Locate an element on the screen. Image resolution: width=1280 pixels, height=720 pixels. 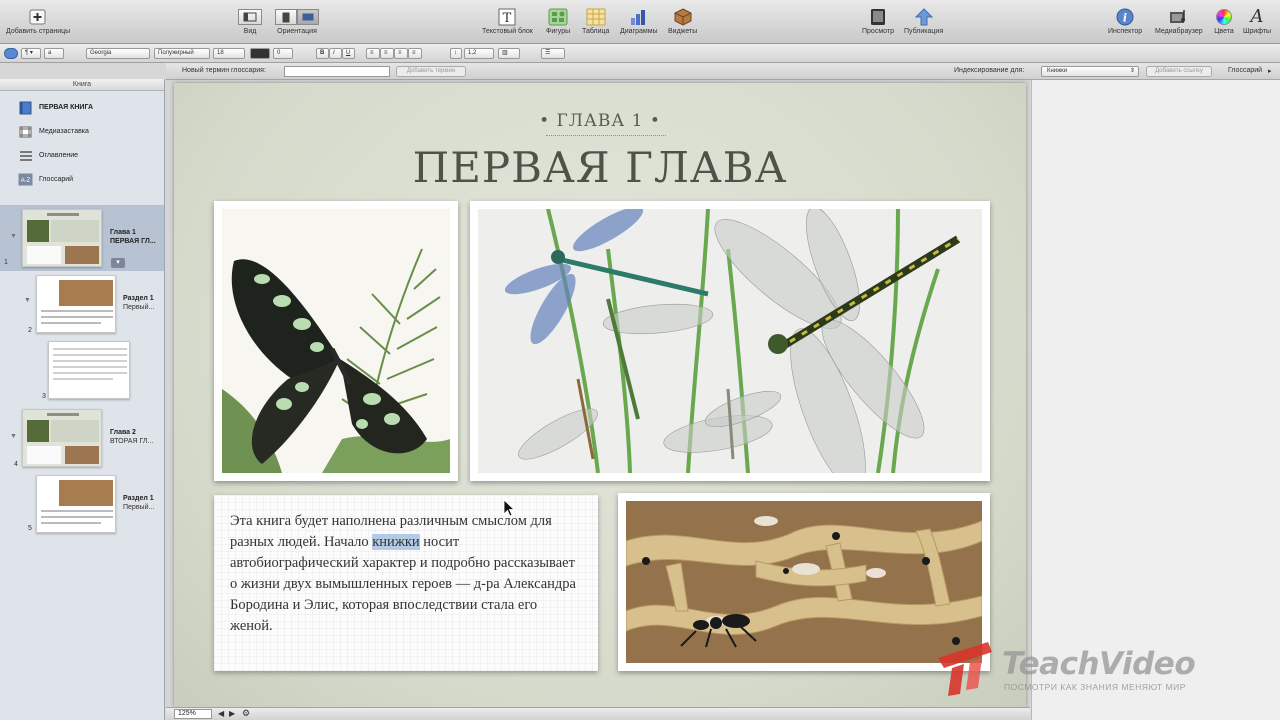
font-a-icon: A is located at coordinates (1257, 16).